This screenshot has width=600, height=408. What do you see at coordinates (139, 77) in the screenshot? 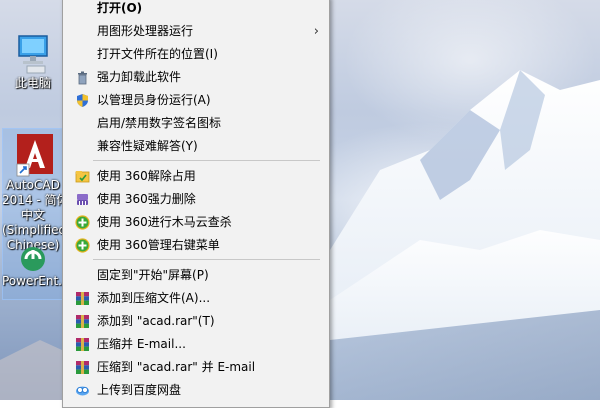
I see `menu-item-label: 强力卸载此软件` at bounding box center [139, 77].